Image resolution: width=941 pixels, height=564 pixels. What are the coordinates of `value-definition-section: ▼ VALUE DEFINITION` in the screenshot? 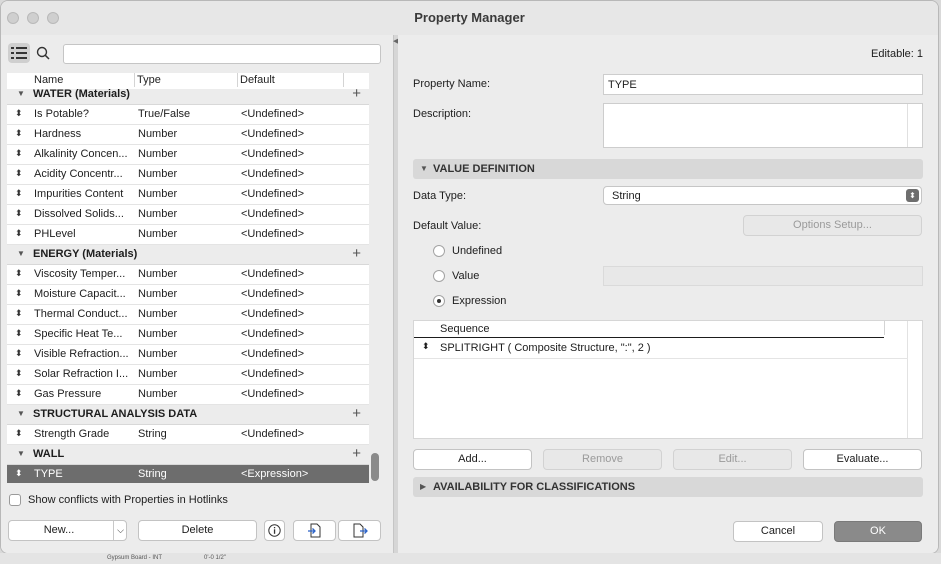 It's located at (668, 169).